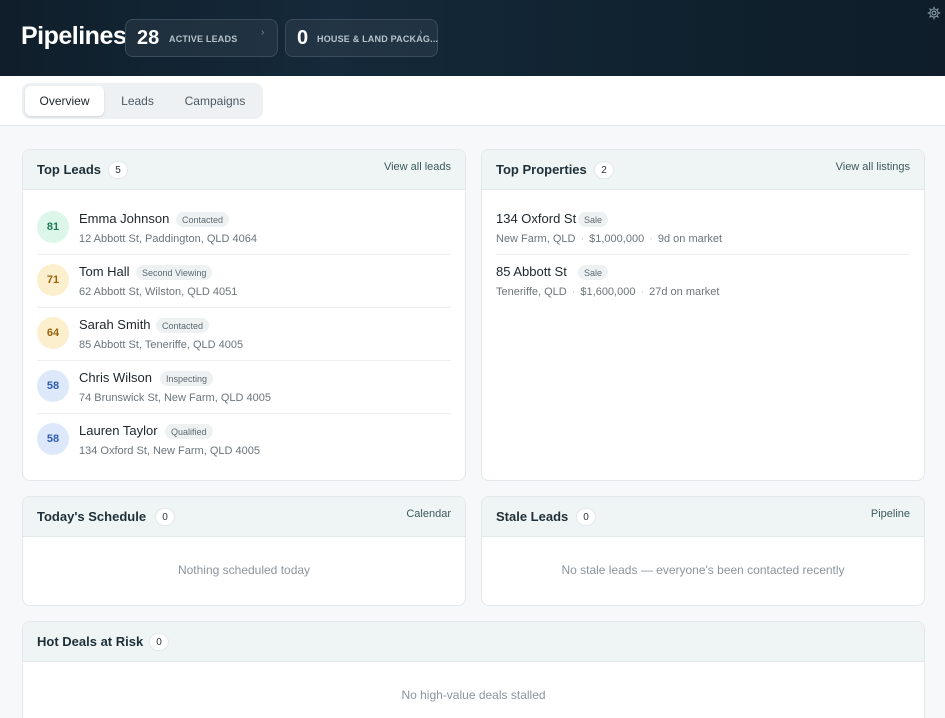 The image size is (945, 718). I want to click on count-badge: 2, so click(604, 170).